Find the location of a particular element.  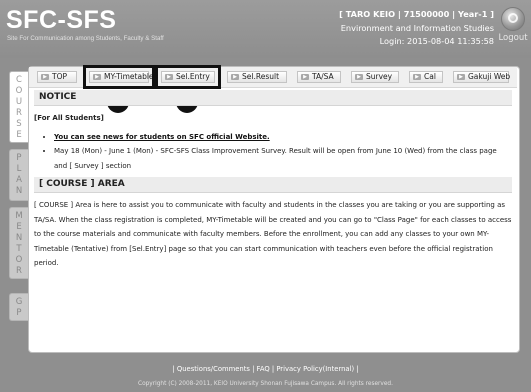

nav-survey: ▶ Survey is located at coordinates (375, 77).